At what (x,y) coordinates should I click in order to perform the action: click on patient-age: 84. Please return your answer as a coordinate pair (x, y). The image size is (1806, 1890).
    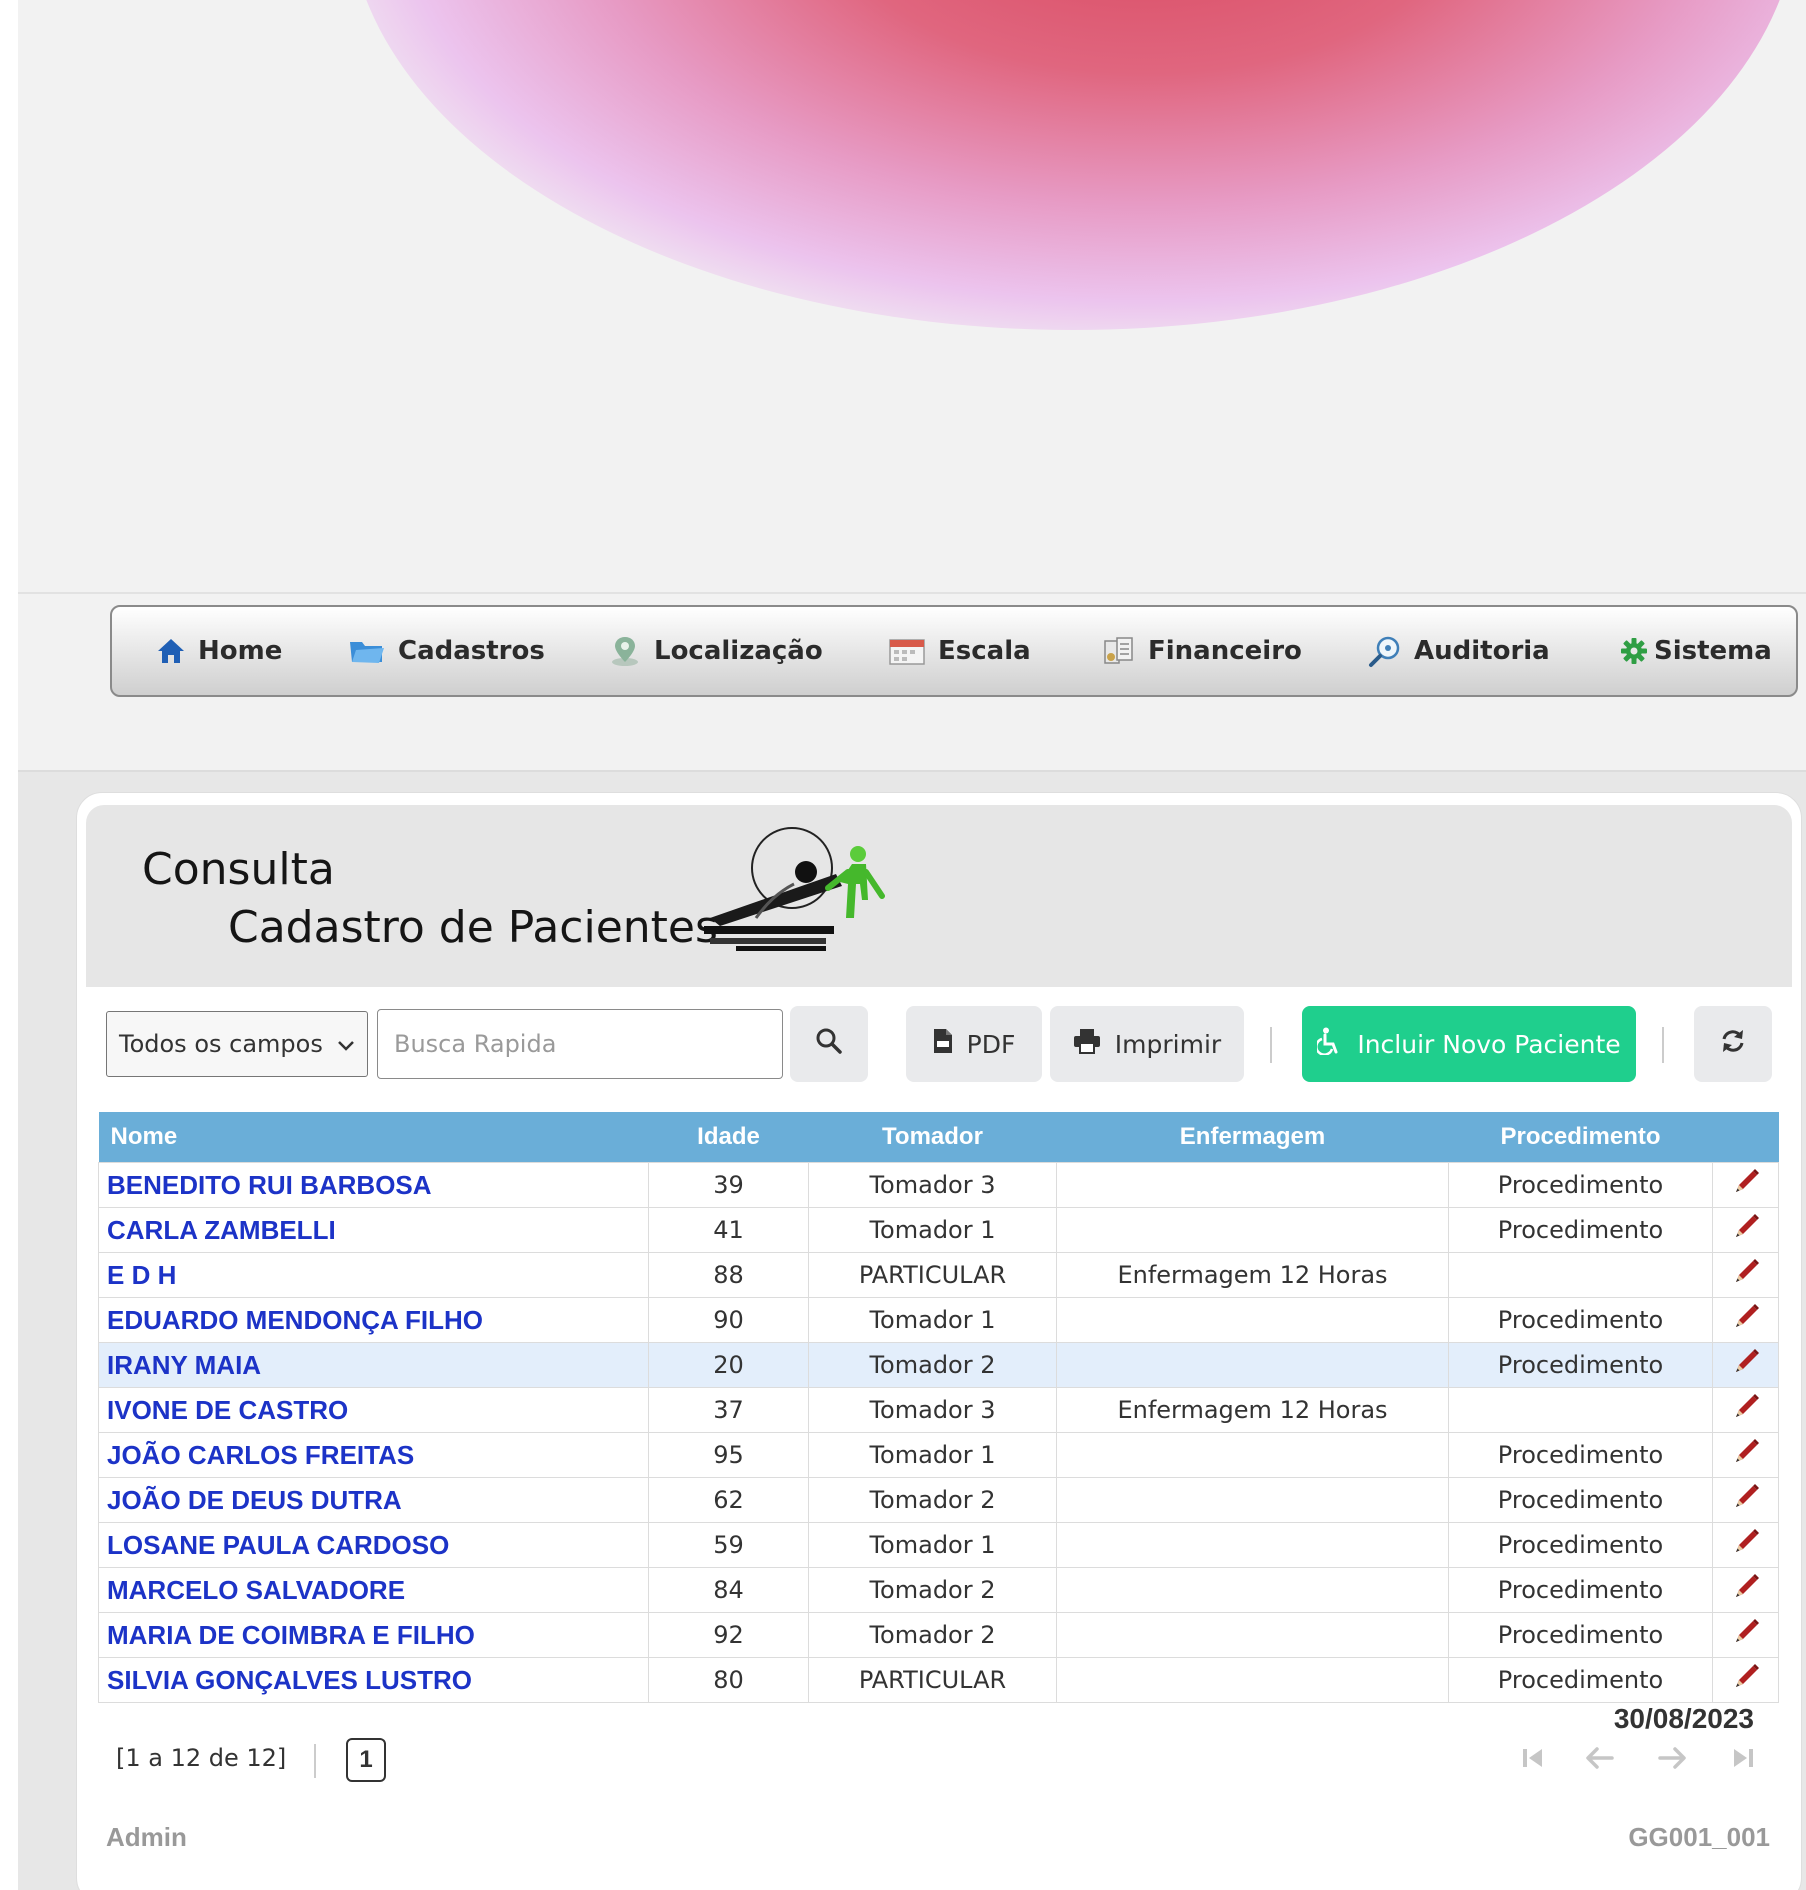
    Looking at the image, I should click on (728, 1590).